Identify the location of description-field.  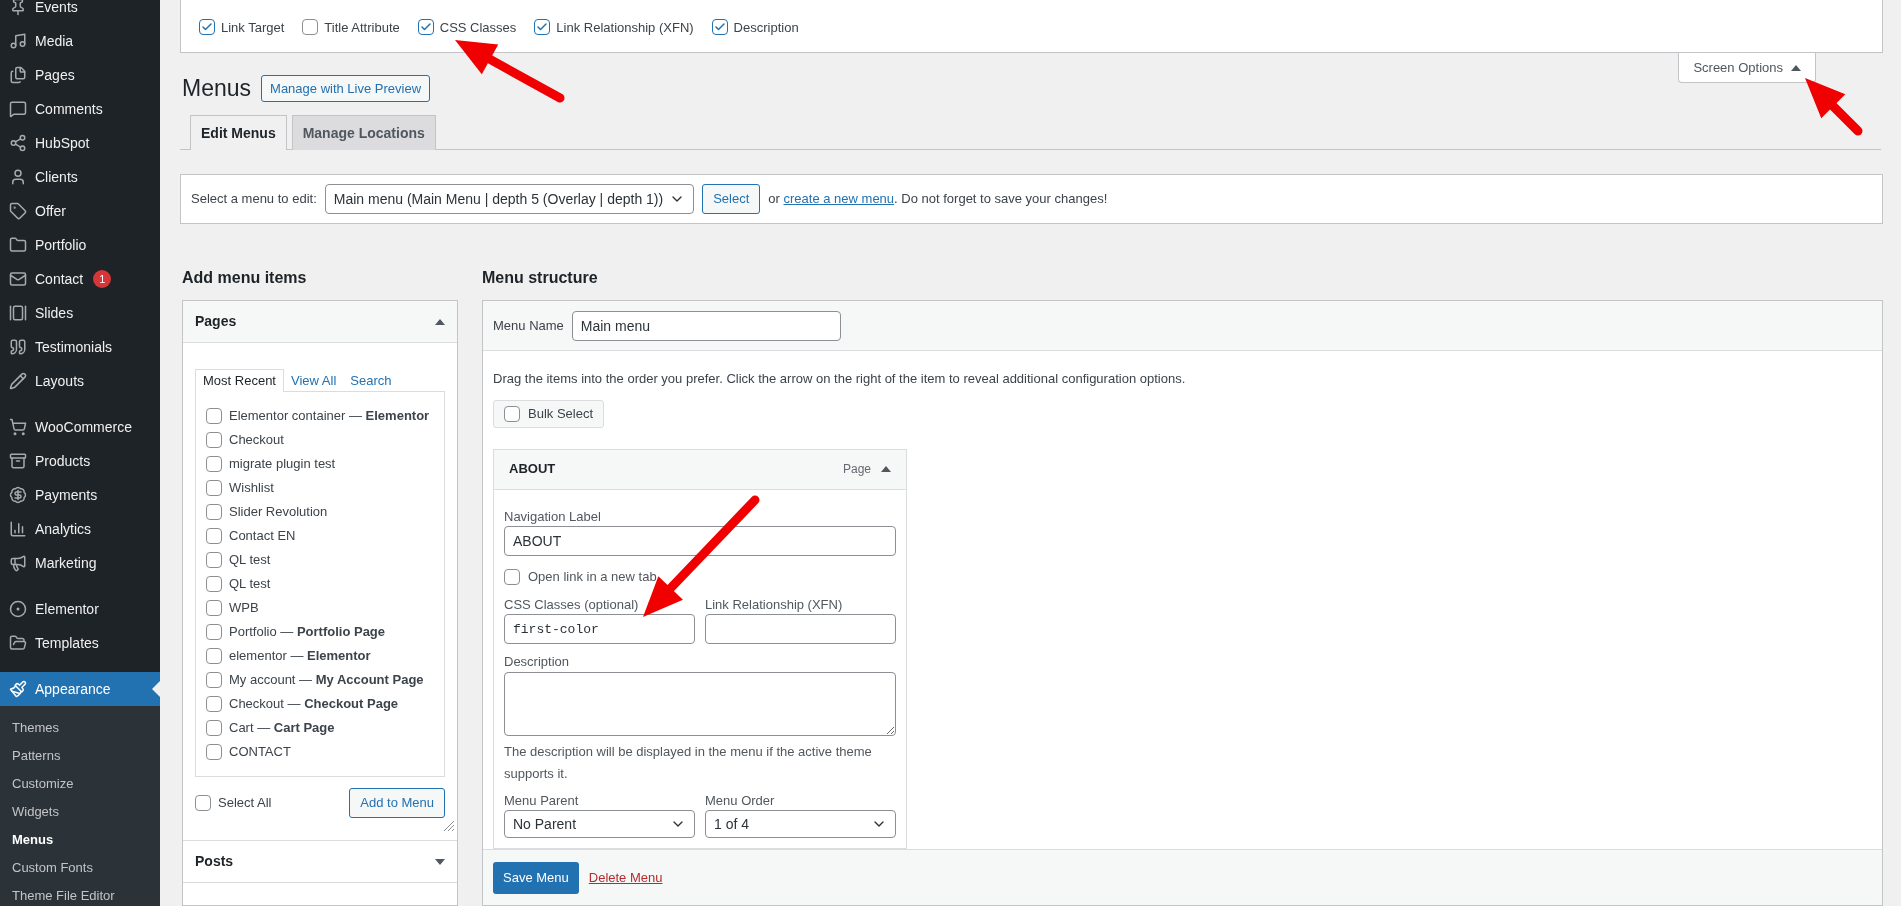
(700, 703).